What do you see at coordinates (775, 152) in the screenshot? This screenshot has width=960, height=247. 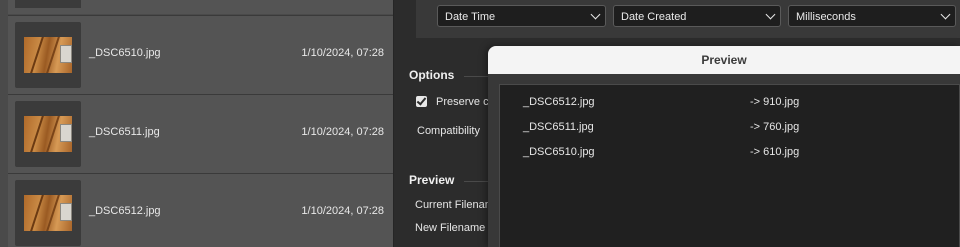 I see `preview-new-name: -> 610.jpg` at bounding box center [775, 152].